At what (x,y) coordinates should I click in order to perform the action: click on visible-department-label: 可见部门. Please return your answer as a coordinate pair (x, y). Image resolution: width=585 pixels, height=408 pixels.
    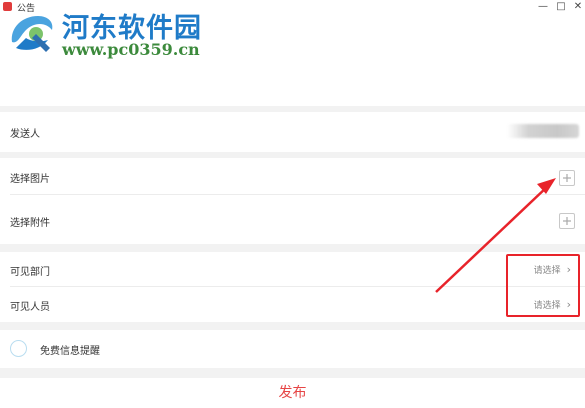
    Looking at the image, I should click on (30, 272).